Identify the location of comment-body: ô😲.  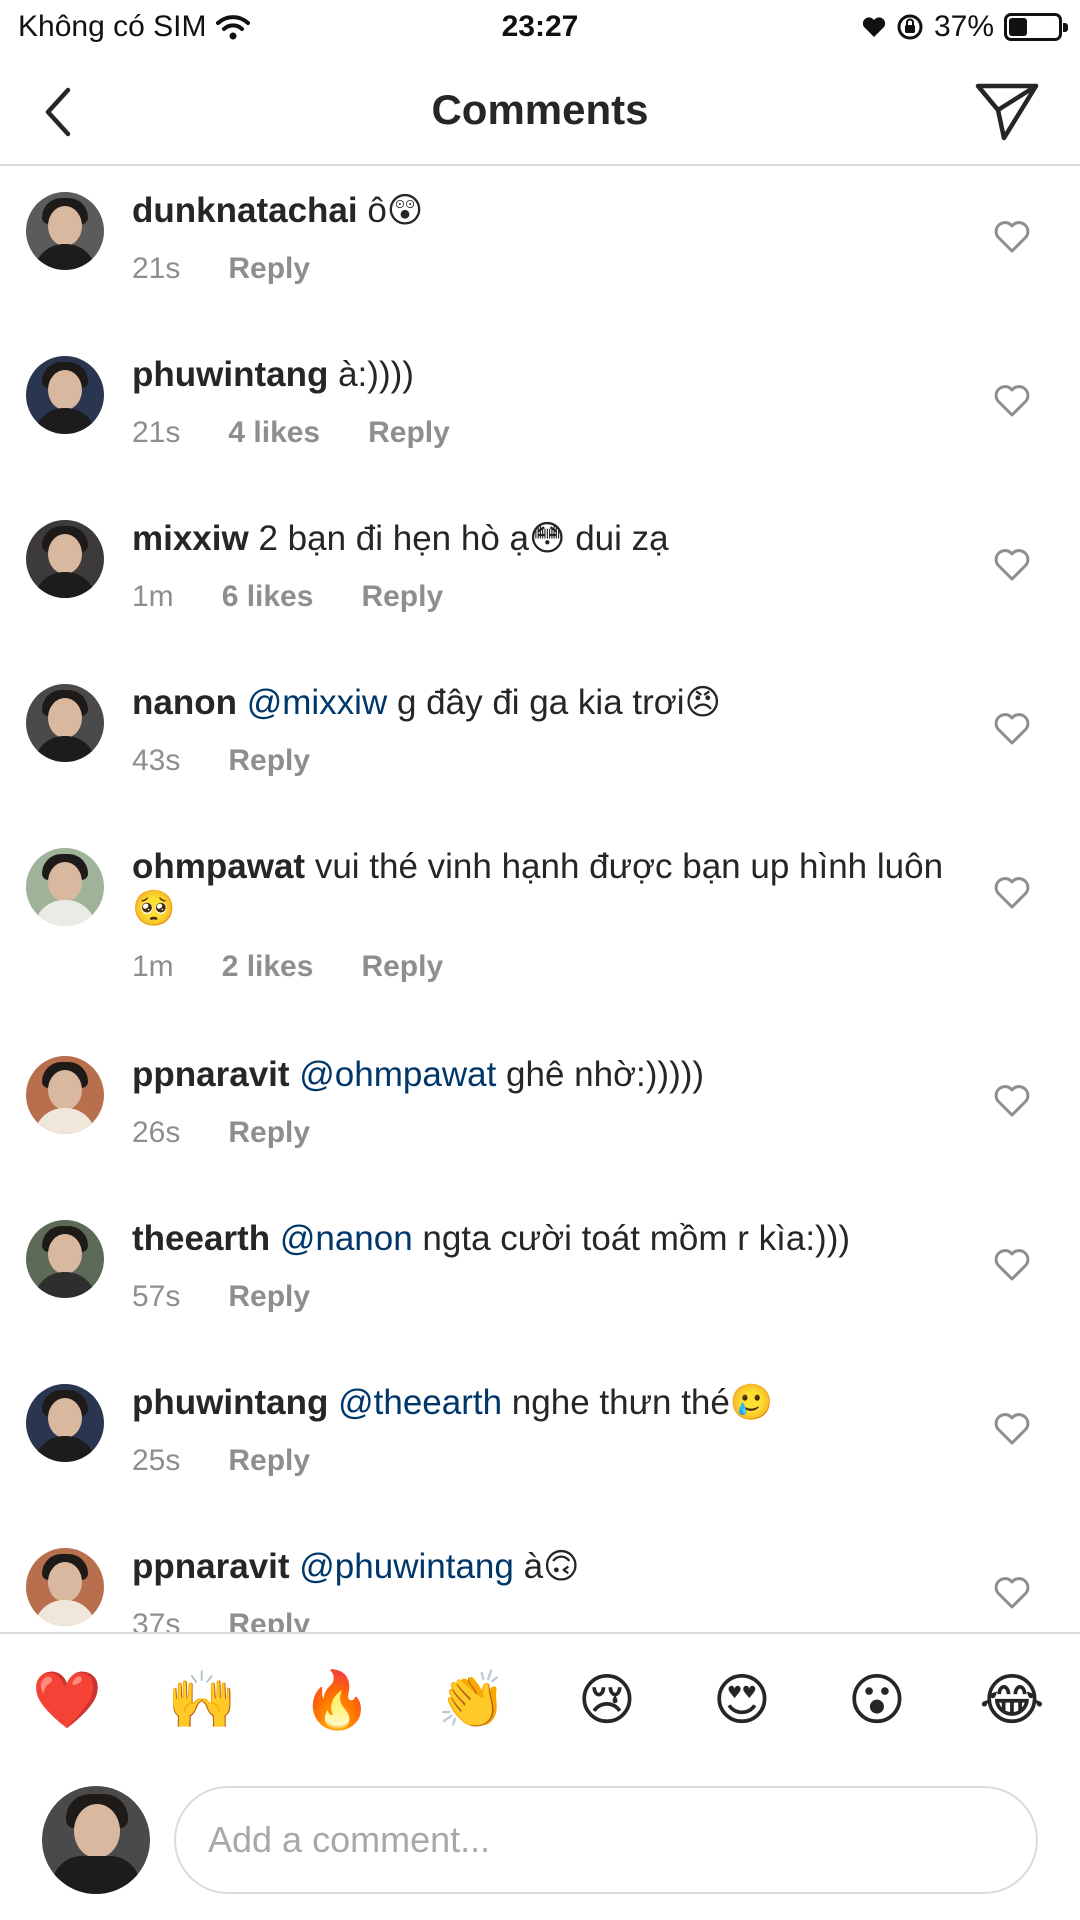
(395, 210).